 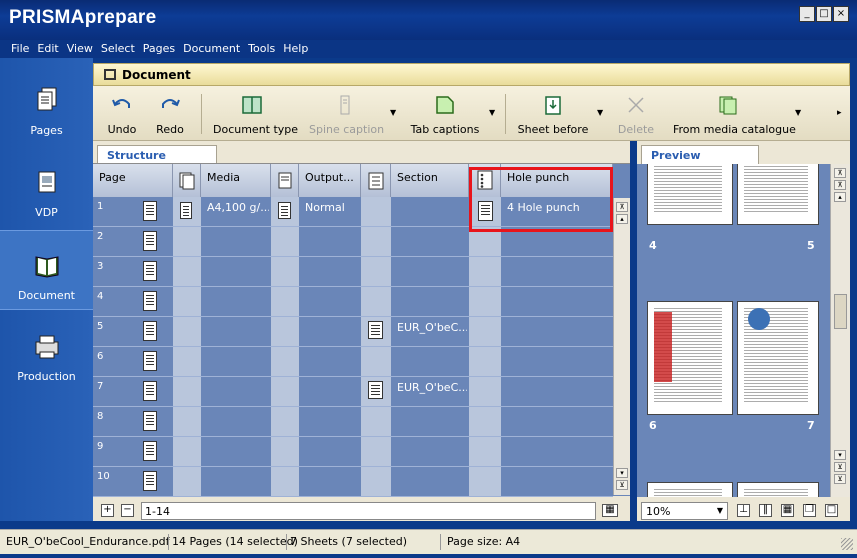 I want to click on page-number: 3, so click(x=100, y=266).